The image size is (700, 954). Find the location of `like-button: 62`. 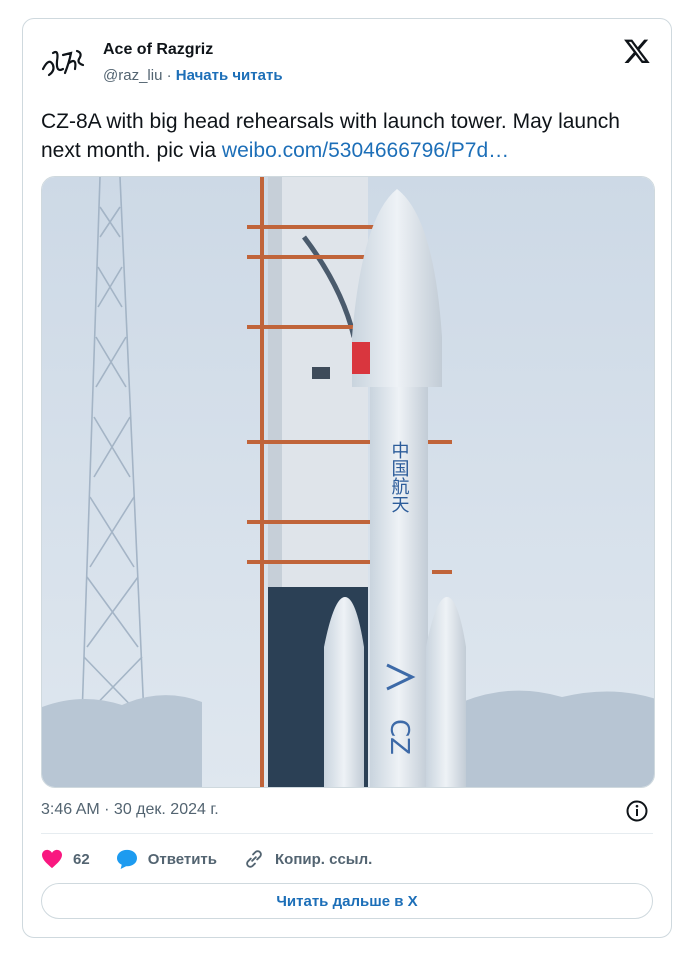

like-button: 62 is located at coordinates (65, 859).